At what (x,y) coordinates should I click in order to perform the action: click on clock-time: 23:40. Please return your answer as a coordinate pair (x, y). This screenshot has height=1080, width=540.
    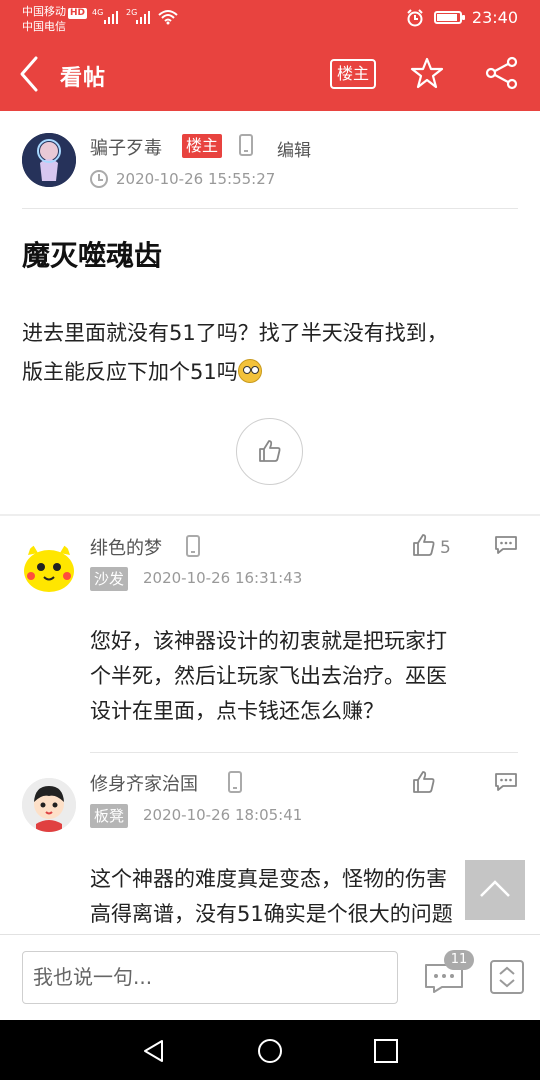
    Looking at the image, I should click on (494, 17).